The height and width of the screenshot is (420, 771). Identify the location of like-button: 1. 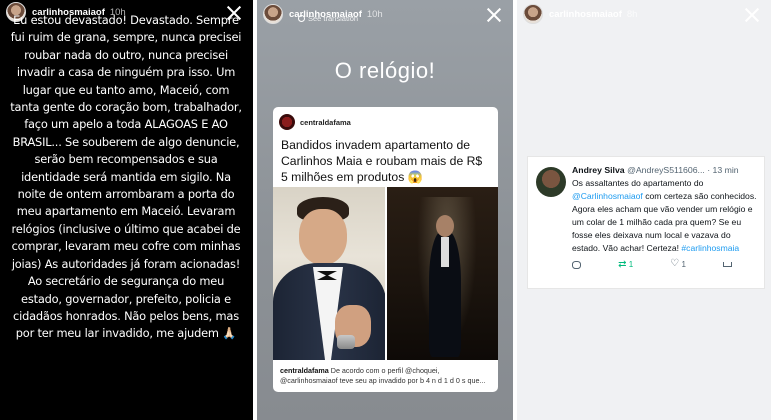
(678, 263).